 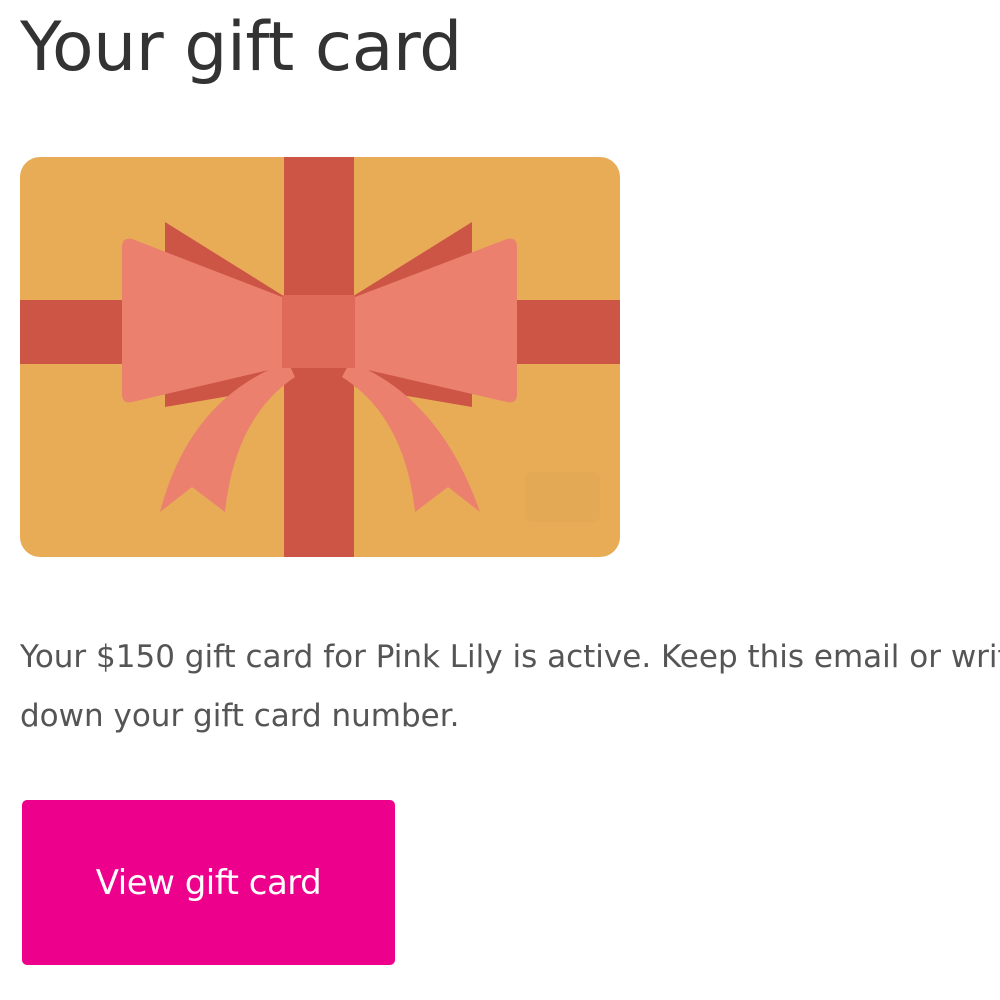 What do you see at coordinates (562, 497) in the screenshot?
I see `card-chip-mark` at bounding box center [562, 497].